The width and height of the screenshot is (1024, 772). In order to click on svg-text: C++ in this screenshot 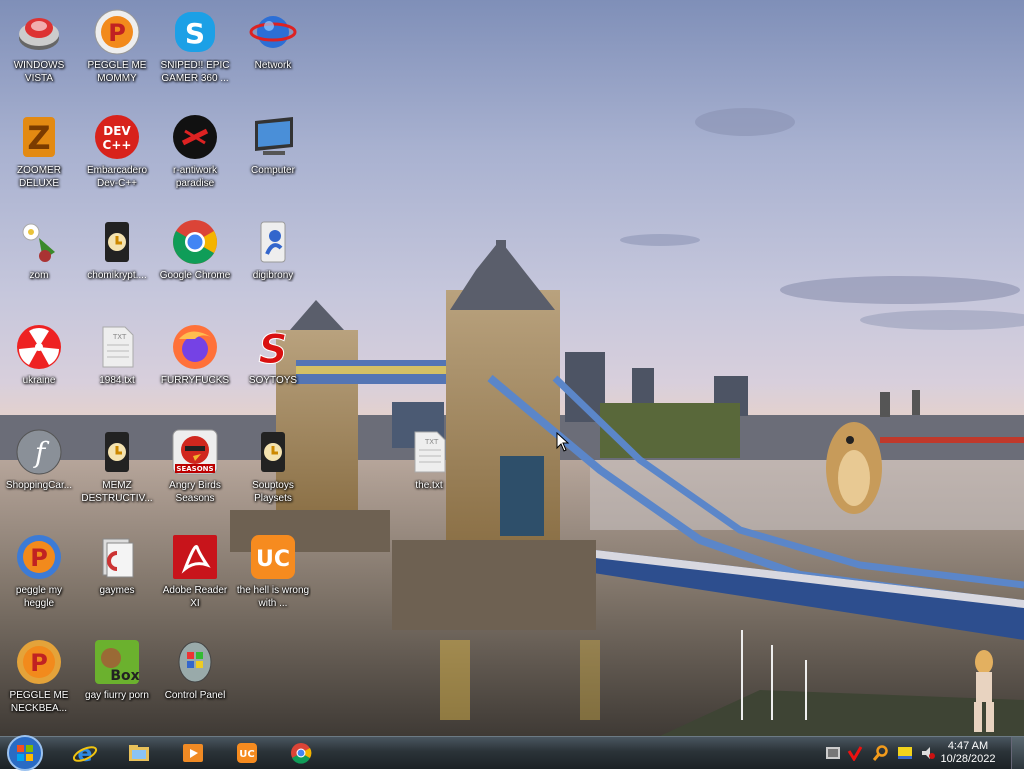, I will do `click(117, 145)`.